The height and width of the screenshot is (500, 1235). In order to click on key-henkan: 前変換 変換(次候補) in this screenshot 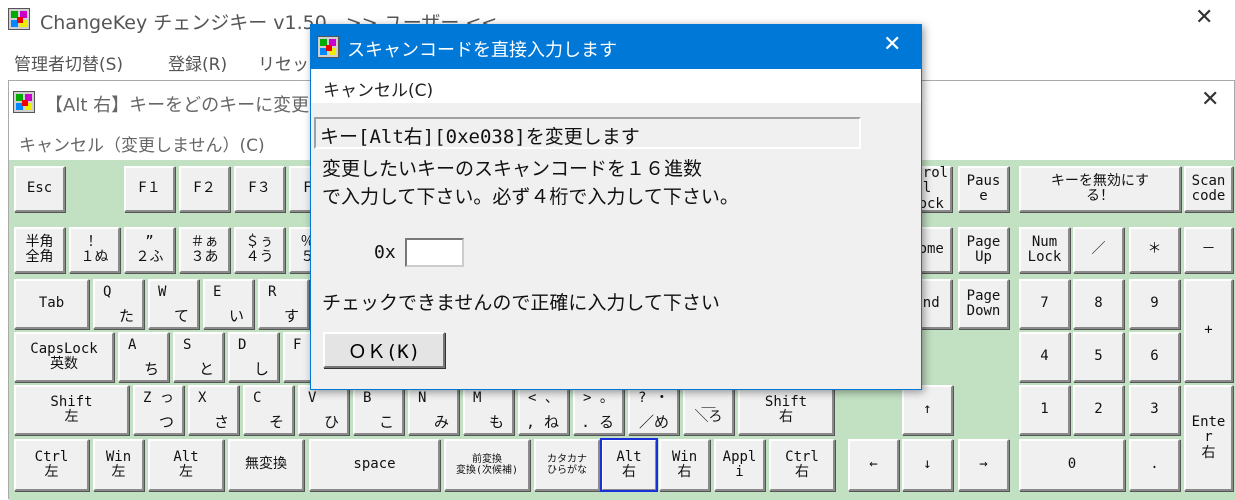, I will do `click(487, 465)`.